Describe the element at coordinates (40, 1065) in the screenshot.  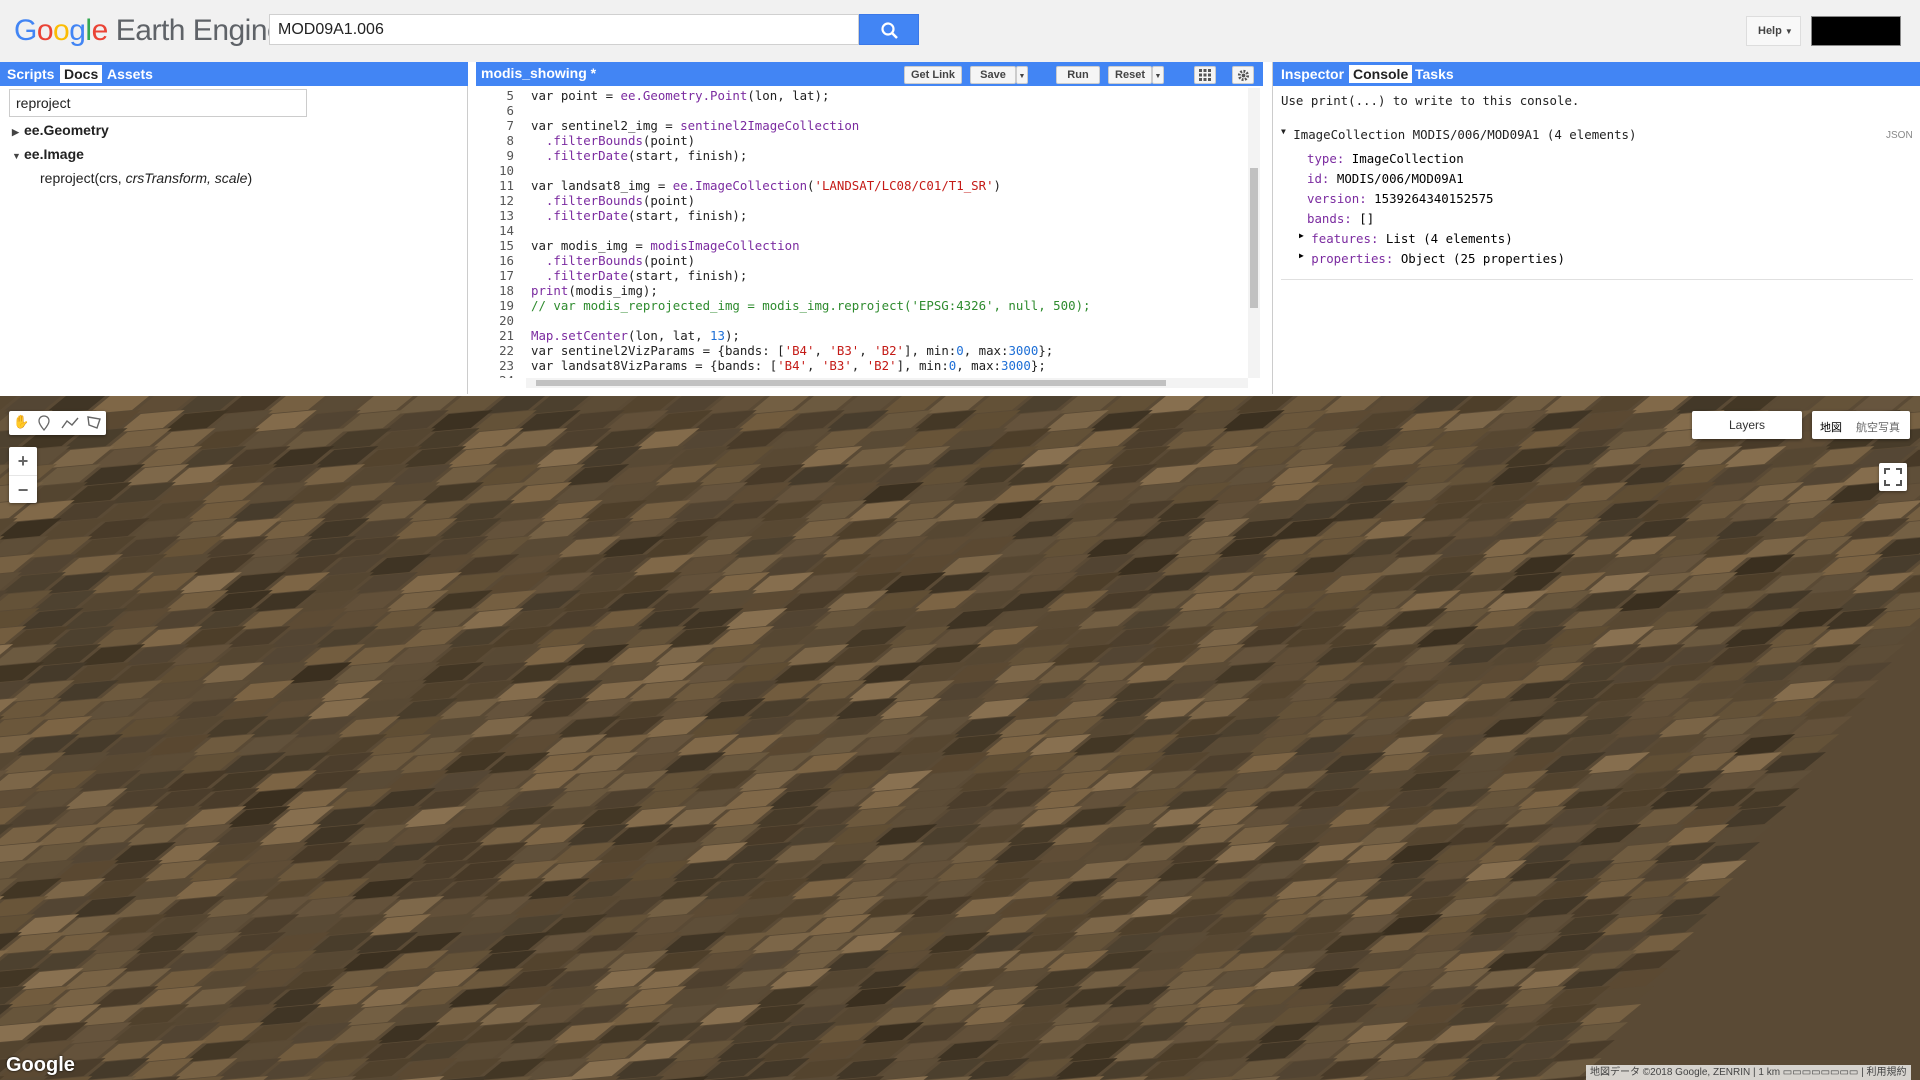
I see `google-map-logo: Google` at that location.